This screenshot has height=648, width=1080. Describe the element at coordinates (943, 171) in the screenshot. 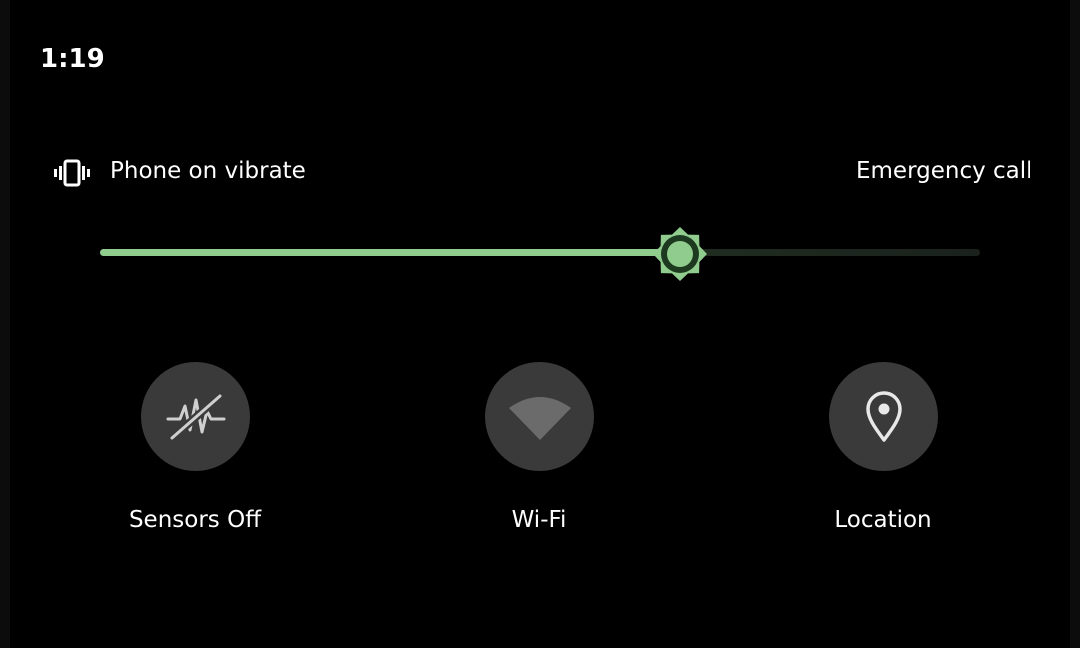

I see `emergency-calls-text: Emergency calls` at that location.